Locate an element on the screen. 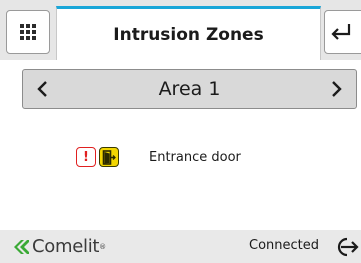 The height and width of the screenshot is (263, 361). footer-bar: Comelit ® Connected is located at coordinates (180, 246).